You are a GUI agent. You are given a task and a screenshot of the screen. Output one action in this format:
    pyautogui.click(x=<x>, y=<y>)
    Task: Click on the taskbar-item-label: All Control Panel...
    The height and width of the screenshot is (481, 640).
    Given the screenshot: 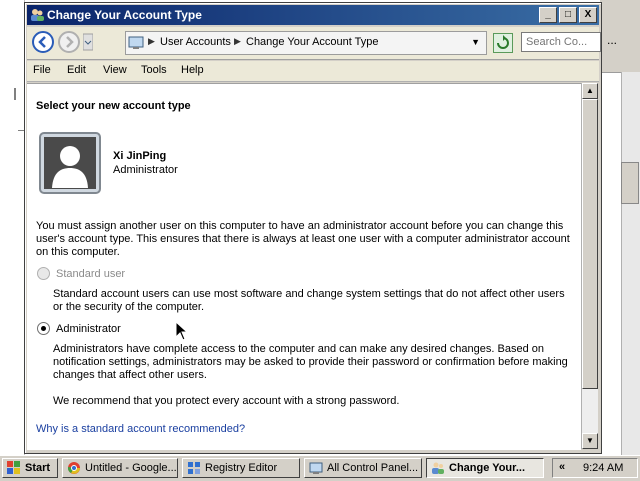 What is the action you would take?
    pyautogui.click(x=373, y=468)
    